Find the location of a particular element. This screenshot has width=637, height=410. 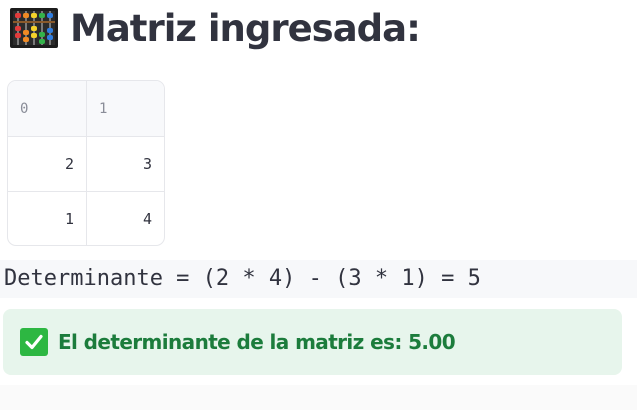

table-cell: 2 is located at coordinates (47, 164).